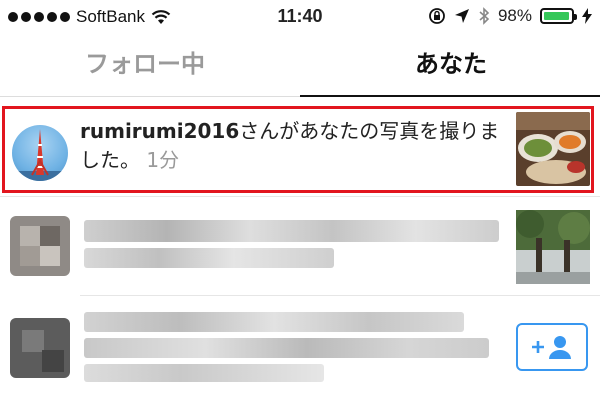 The height and width of the screenshot is (400, 600). Describe the element at coordinates (553, 247) in the screenshot. I see `street-photo-icon` at that location.